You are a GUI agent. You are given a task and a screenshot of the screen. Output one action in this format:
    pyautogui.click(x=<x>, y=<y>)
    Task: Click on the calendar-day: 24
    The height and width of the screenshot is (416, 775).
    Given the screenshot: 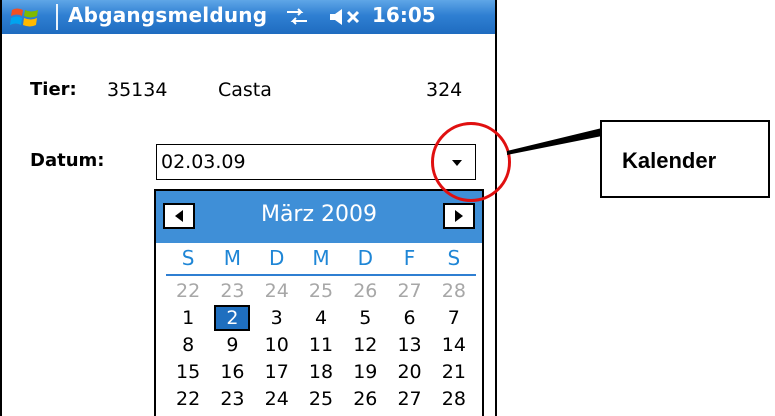 What is the action you would take?
    pyautogui.click(x=277, y=399)
    